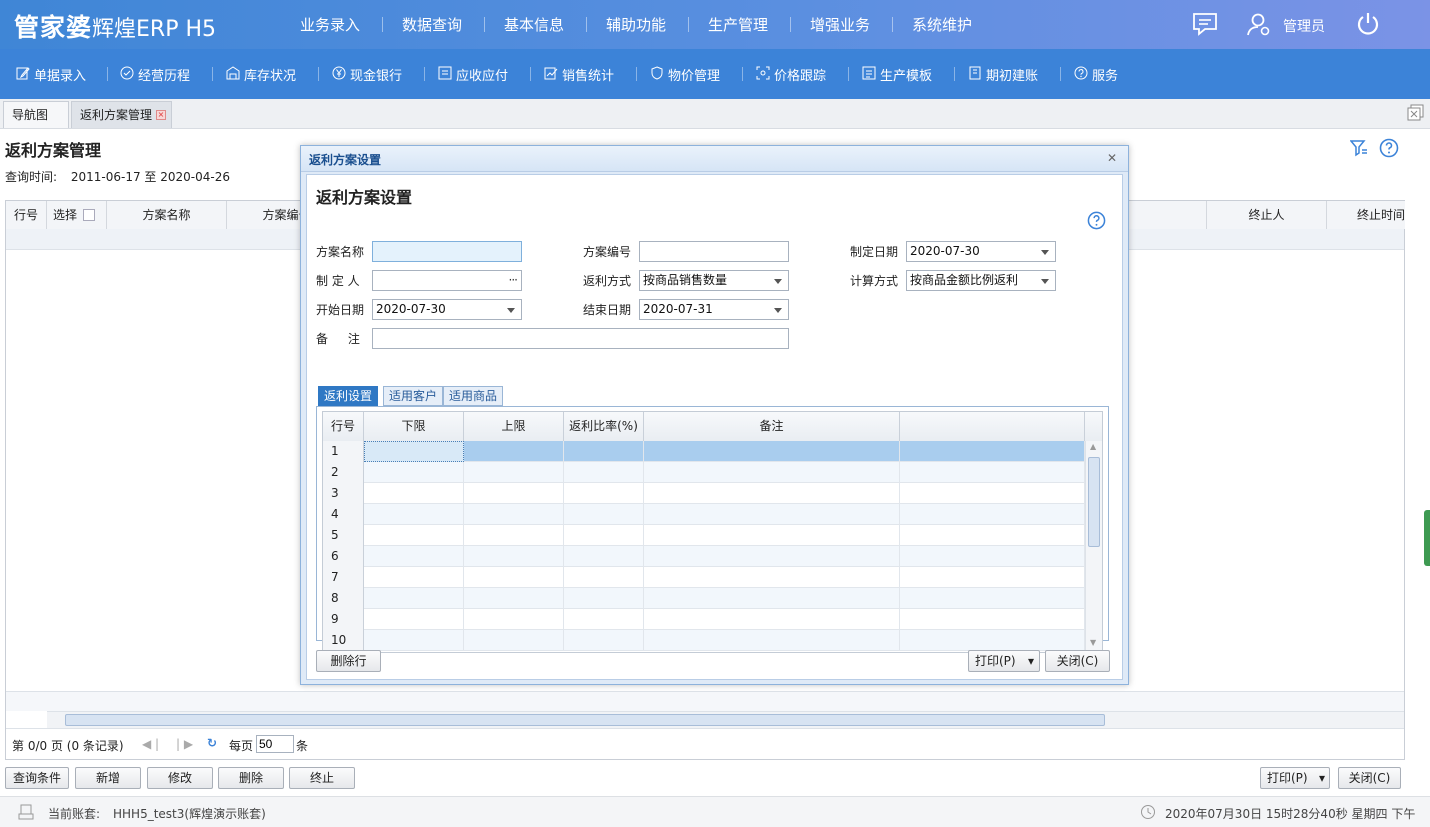 The image size is (1430, 827). I want to click on scroll-down-icon: ▼, so click(1093, 642).